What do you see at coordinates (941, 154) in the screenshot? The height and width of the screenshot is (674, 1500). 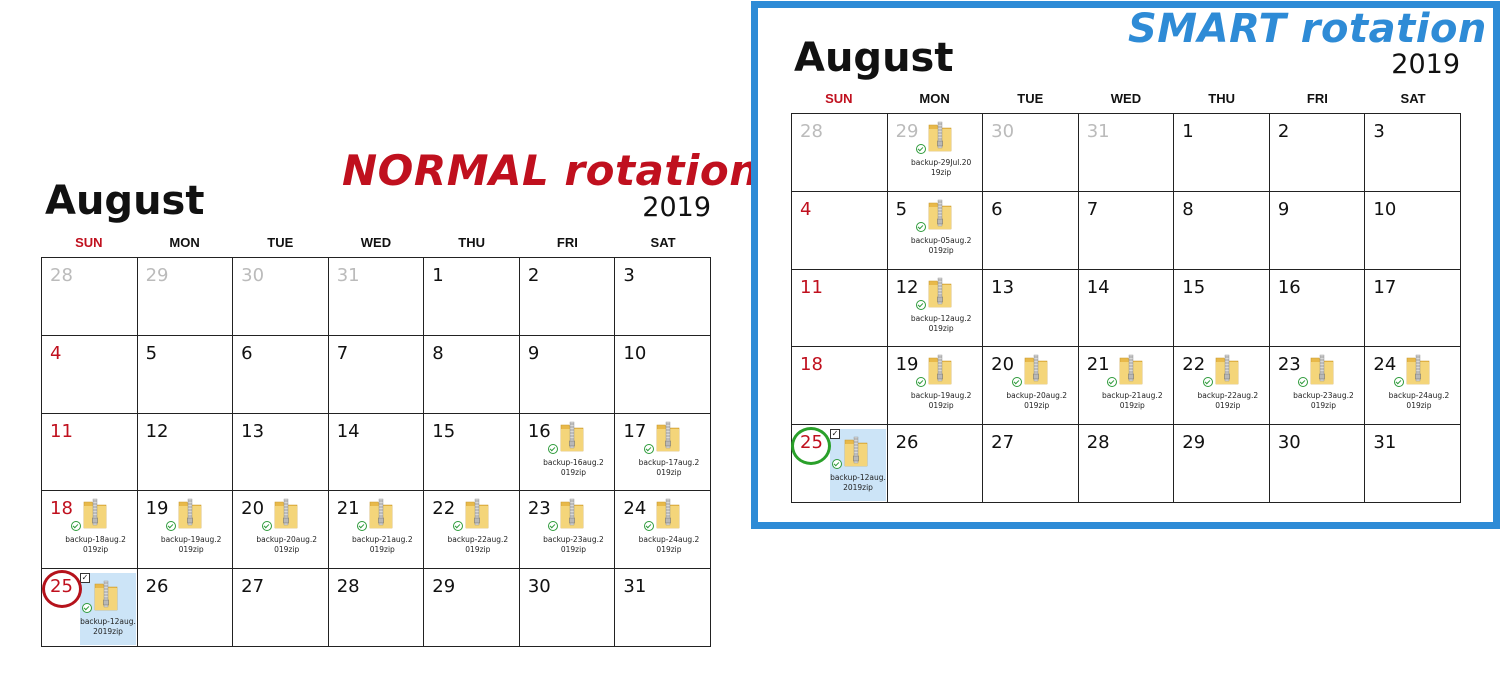 I see `backup-zip-file: backup-29Jul.2019zip` at bounding box center [941, 154].